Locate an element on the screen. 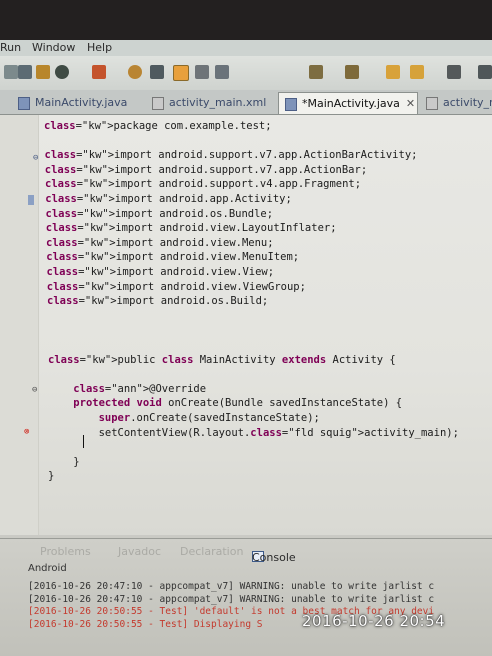  tab-javadoc: Javadoc is located at coordinates (139, 551).